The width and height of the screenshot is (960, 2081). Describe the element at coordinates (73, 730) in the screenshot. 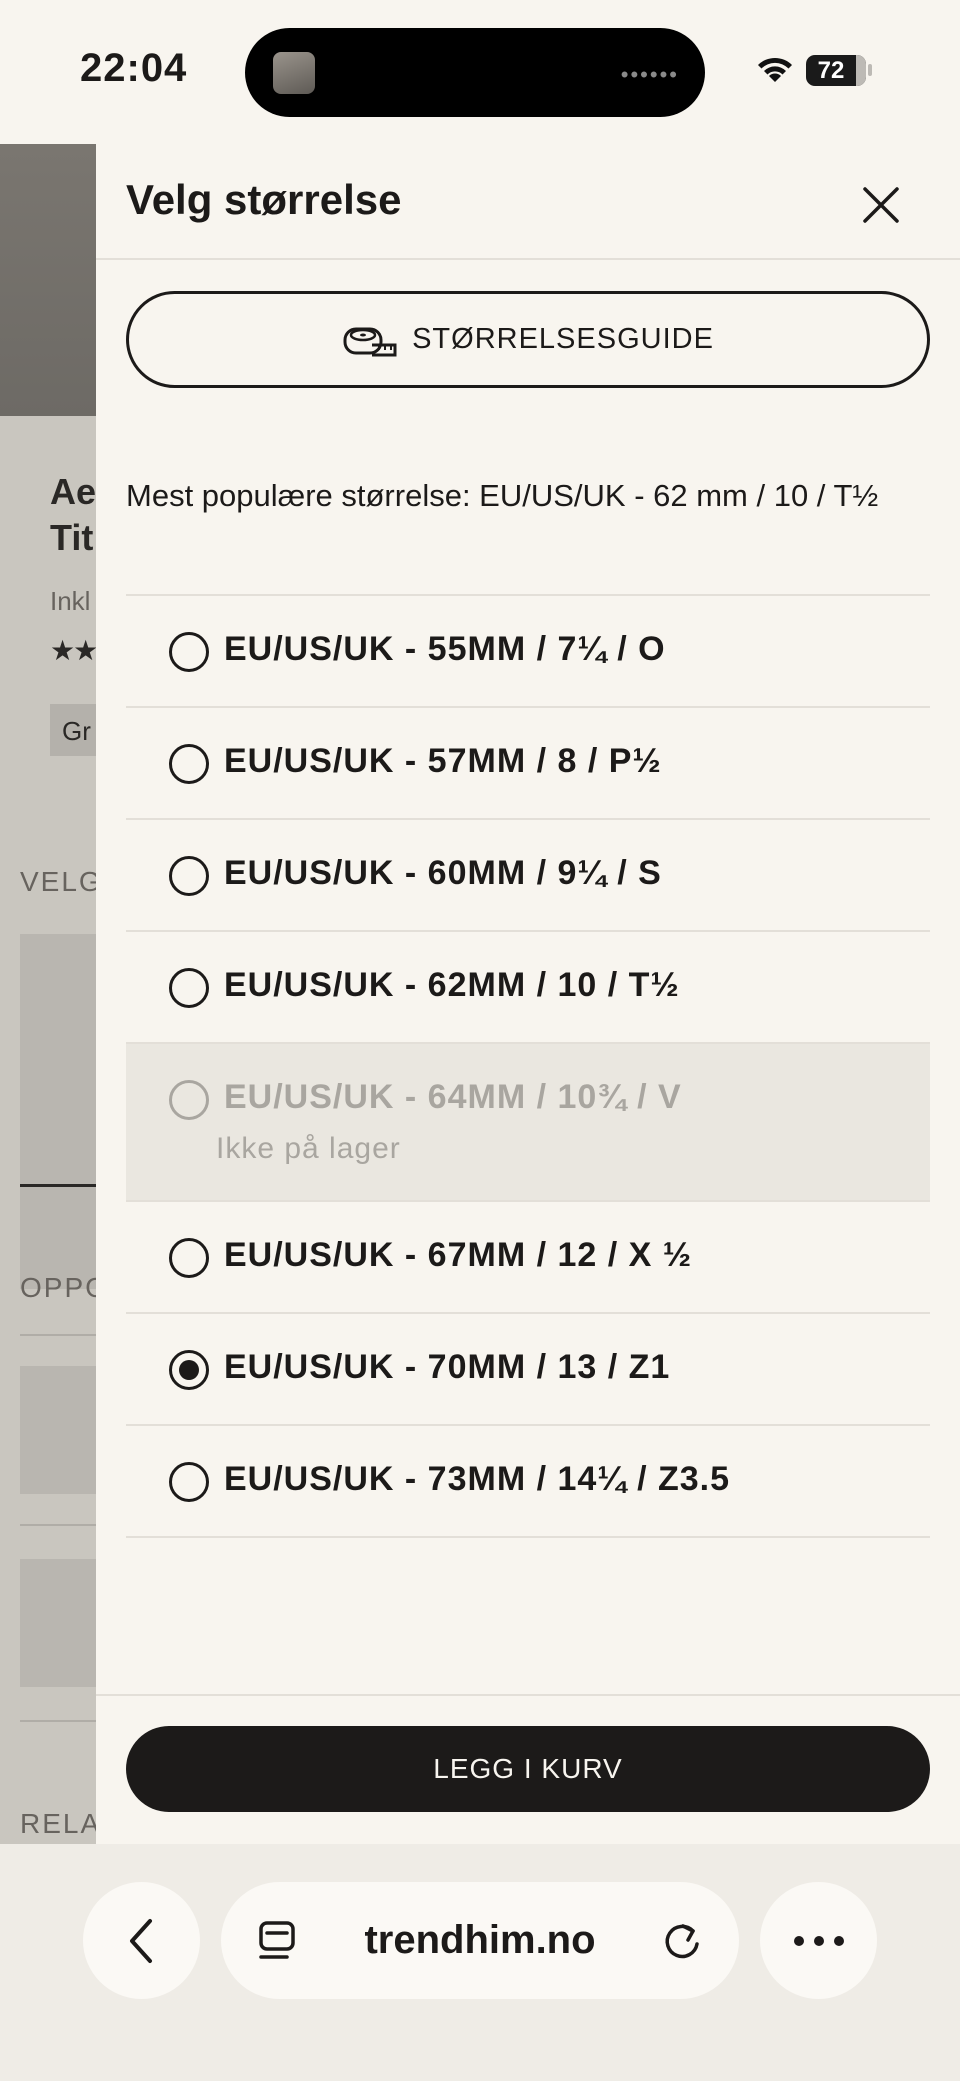

I see `variant-chip: Gr` at that location.